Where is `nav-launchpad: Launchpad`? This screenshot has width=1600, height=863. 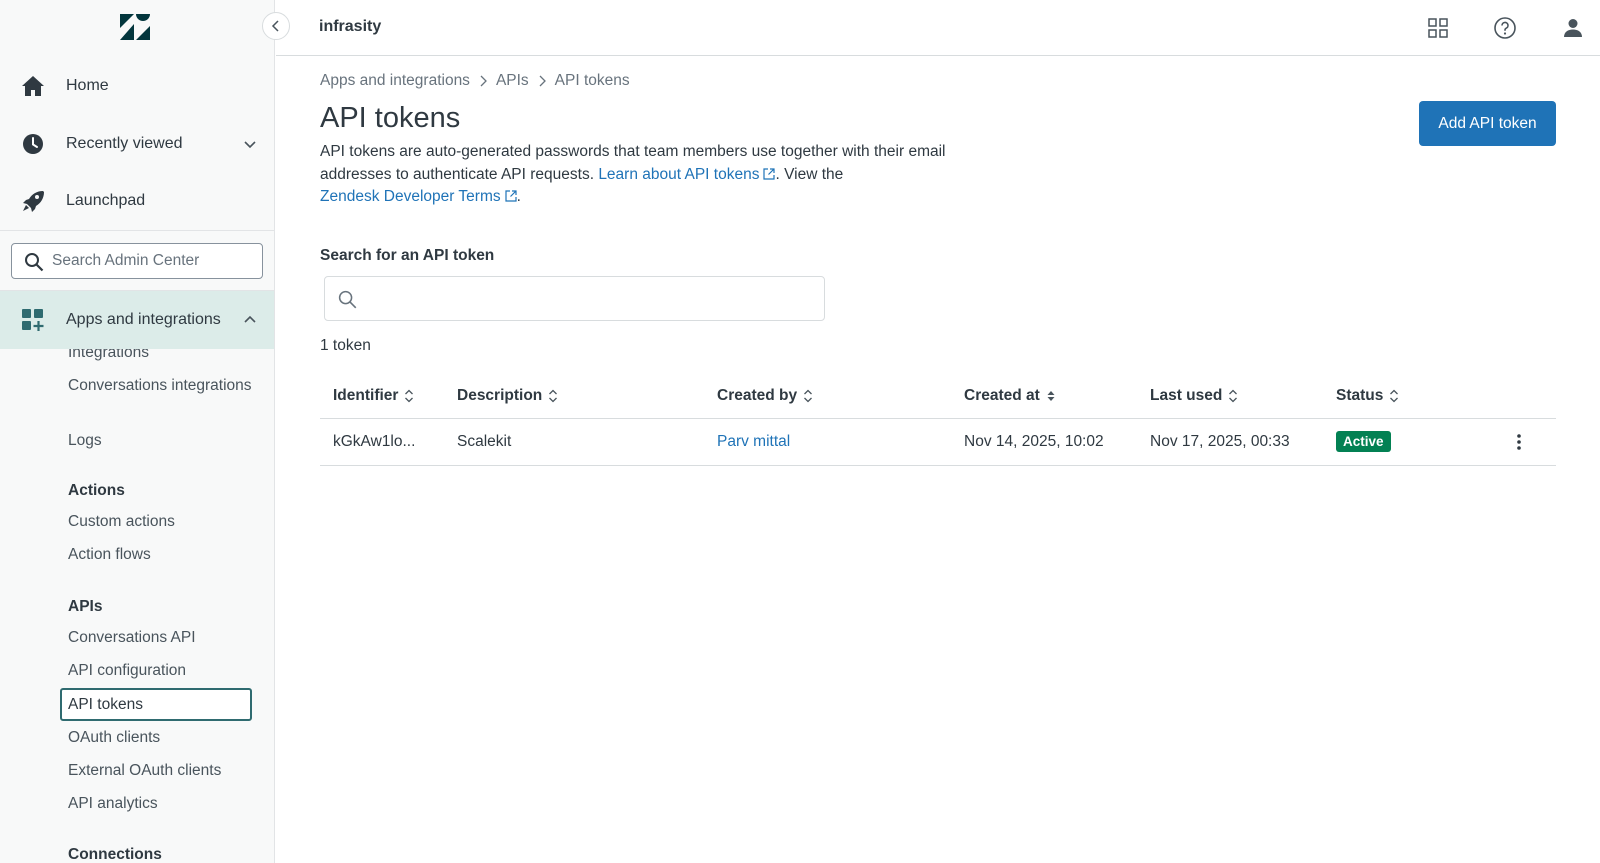 nav-launchpad: Launchpad is located at coordinates (137, 201).